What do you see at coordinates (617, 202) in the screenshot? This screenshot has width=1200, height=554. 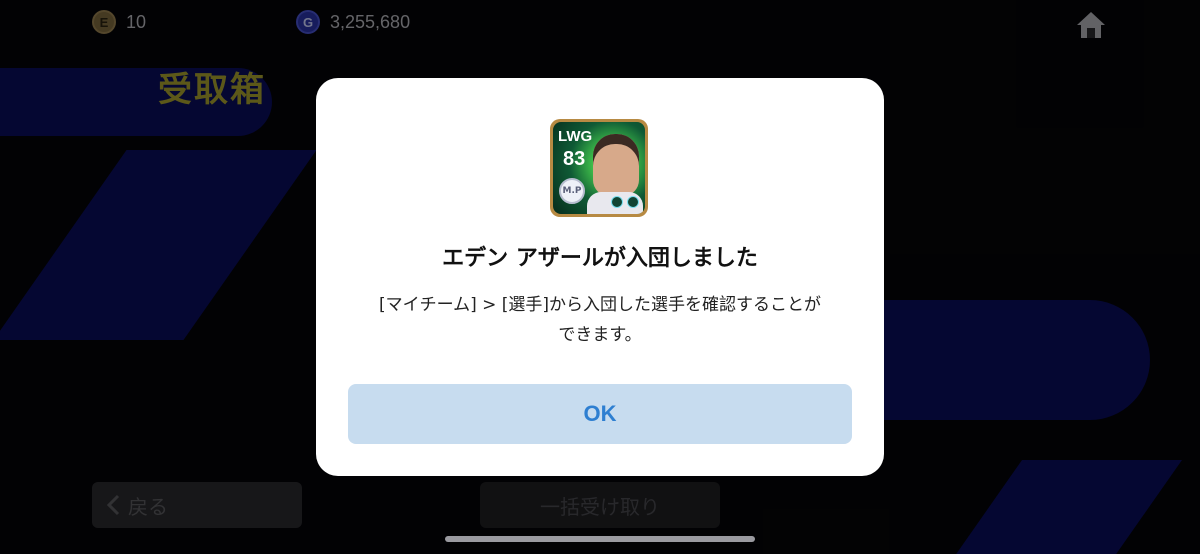 I see `epic-icon` at bounding box center [617, 202].